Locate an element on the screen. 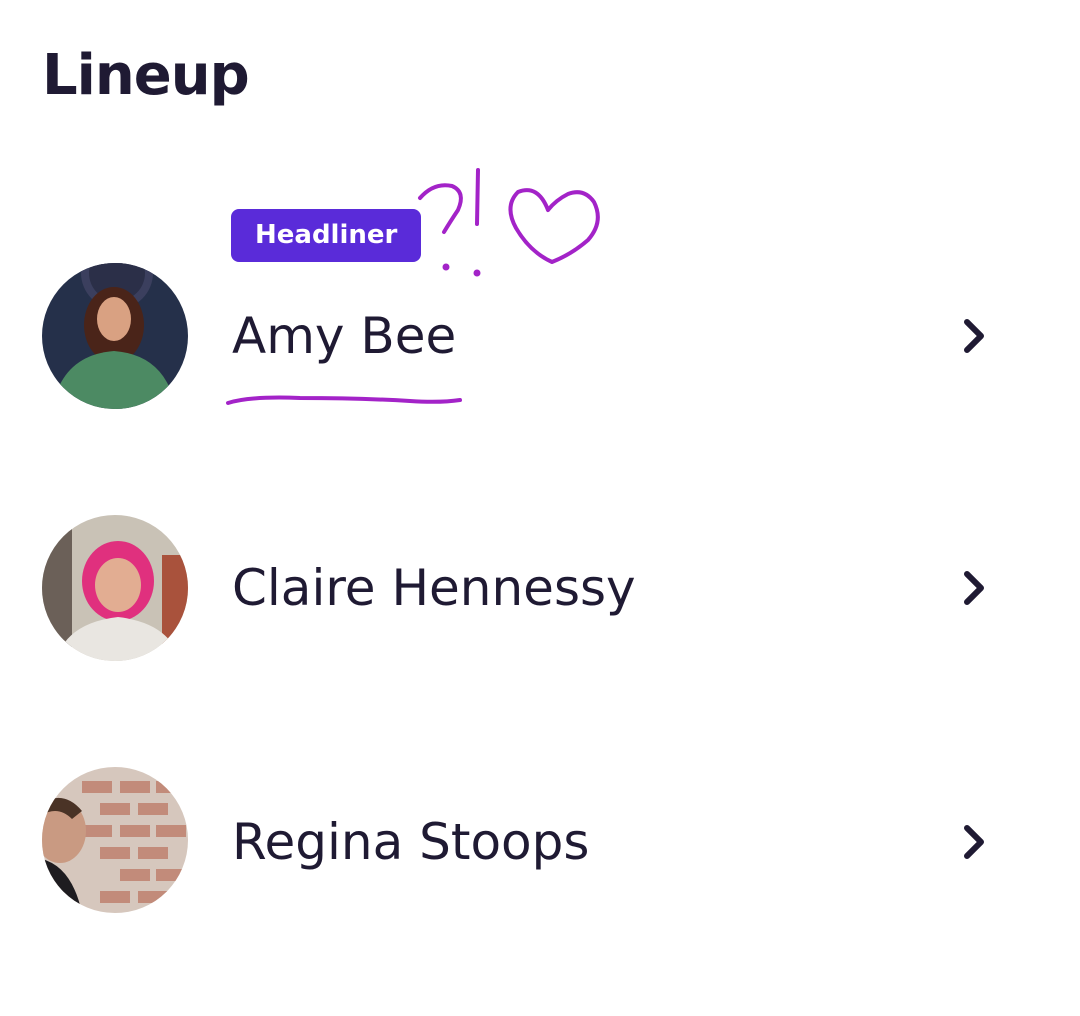  performer-name: Regina Stoops is located at coordinates (411, 842).